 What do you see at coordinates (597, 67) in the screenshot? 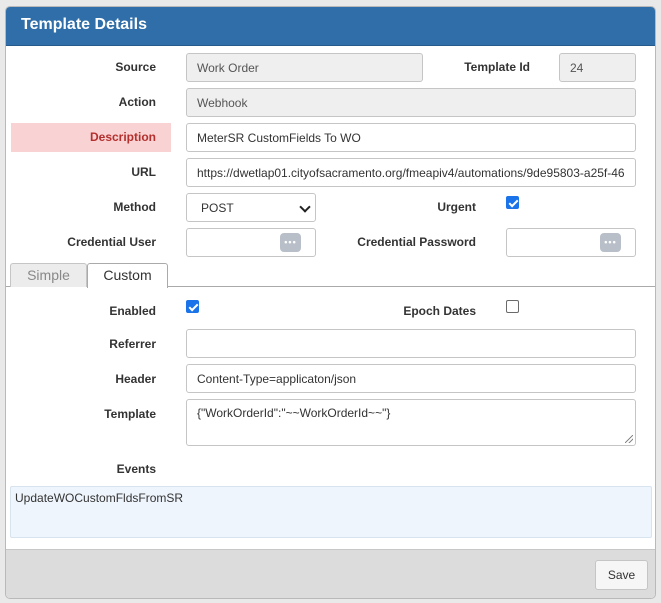
I see `template-id-field: 24` at bounding box center [597, 67].